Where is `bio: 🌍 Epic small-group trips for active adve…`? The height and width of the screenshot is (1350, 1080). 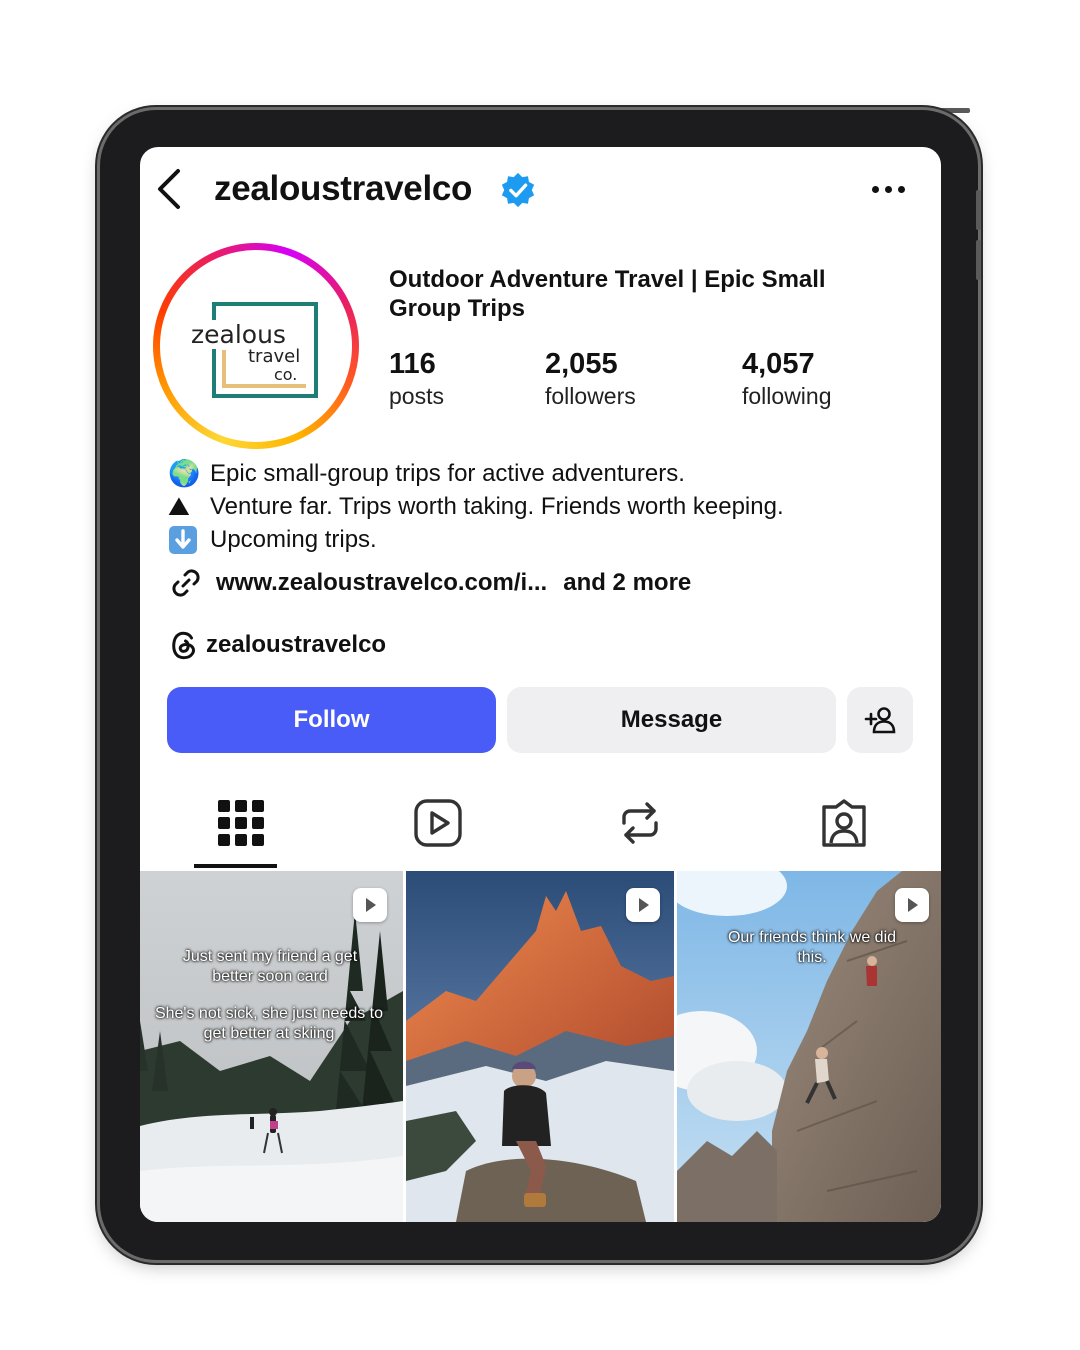 bio: 🌍 Epic small-group trips for active adve… is located at coordinates (548, 506).